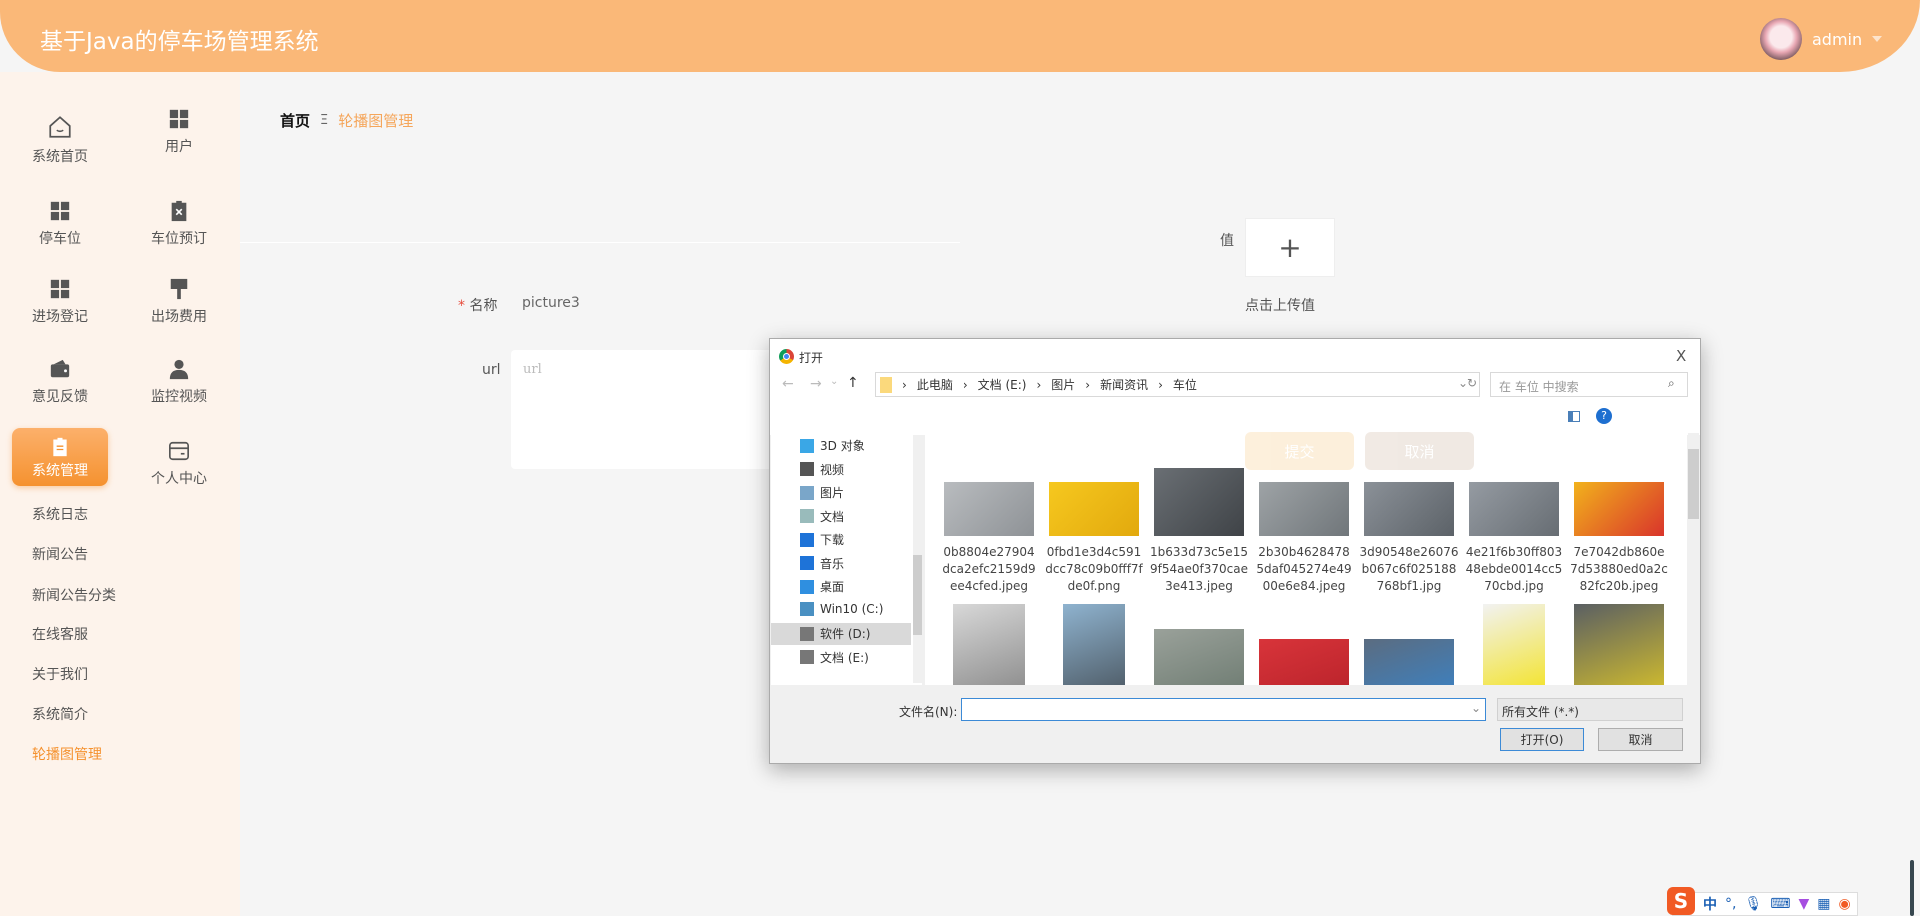 The height and width of the screenshot is (916, 1920). Describe the element at coordinates (989, 552) in the screenshot. I see `file-name-line: 0b8804e27904` at that location.